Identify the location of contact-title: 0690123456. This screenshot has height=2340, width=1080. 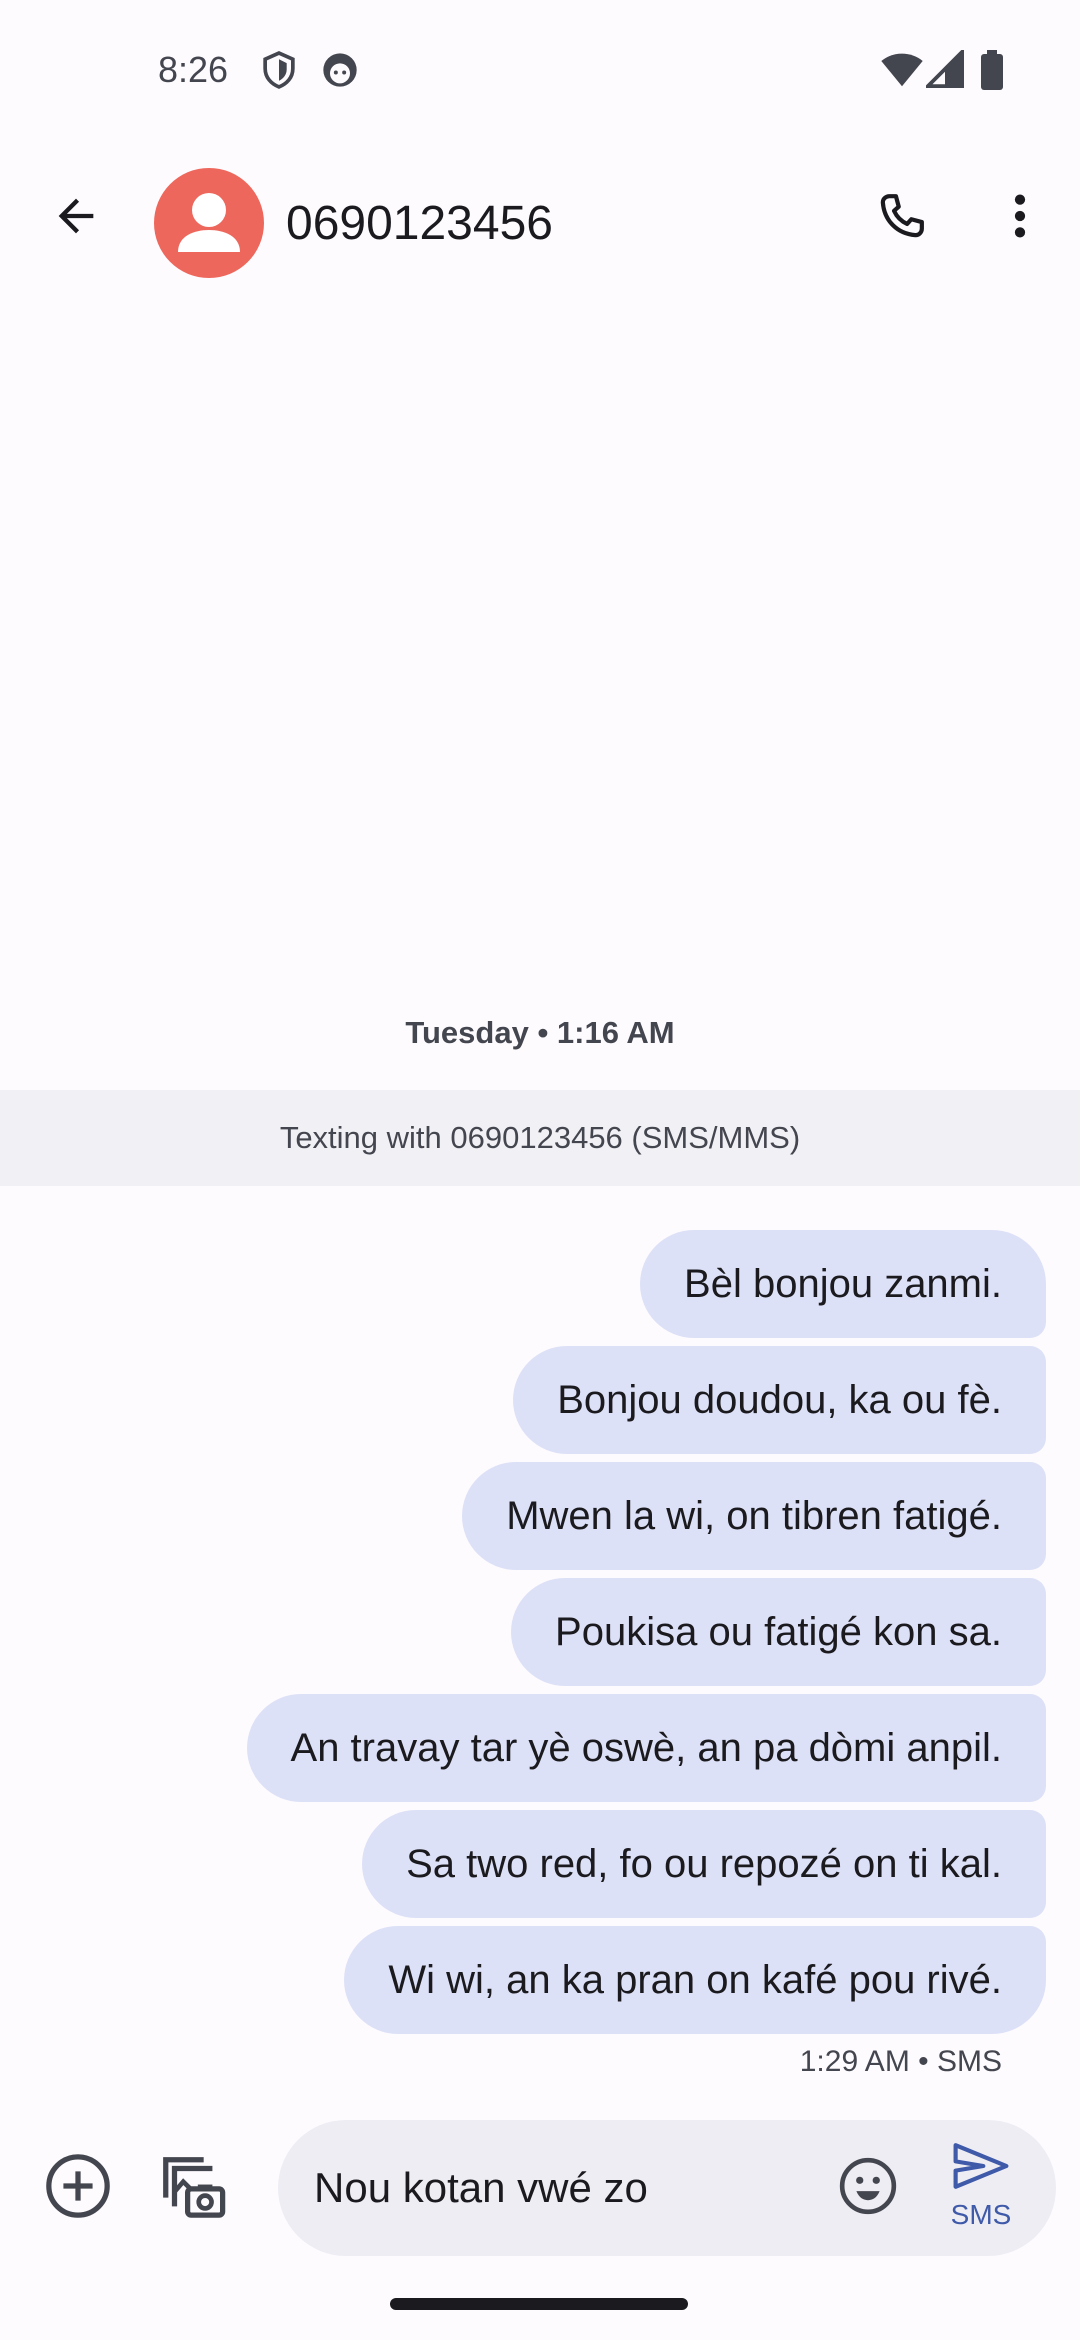
(419, 224).